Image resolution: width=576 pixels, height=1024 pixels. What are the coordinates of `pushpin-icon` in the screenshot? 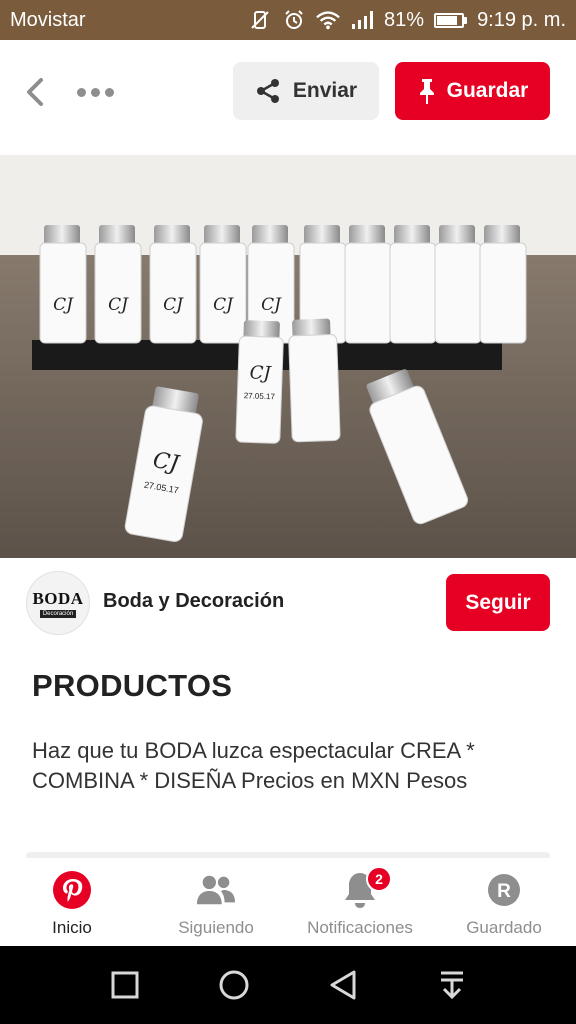 It's located at (426, 91).